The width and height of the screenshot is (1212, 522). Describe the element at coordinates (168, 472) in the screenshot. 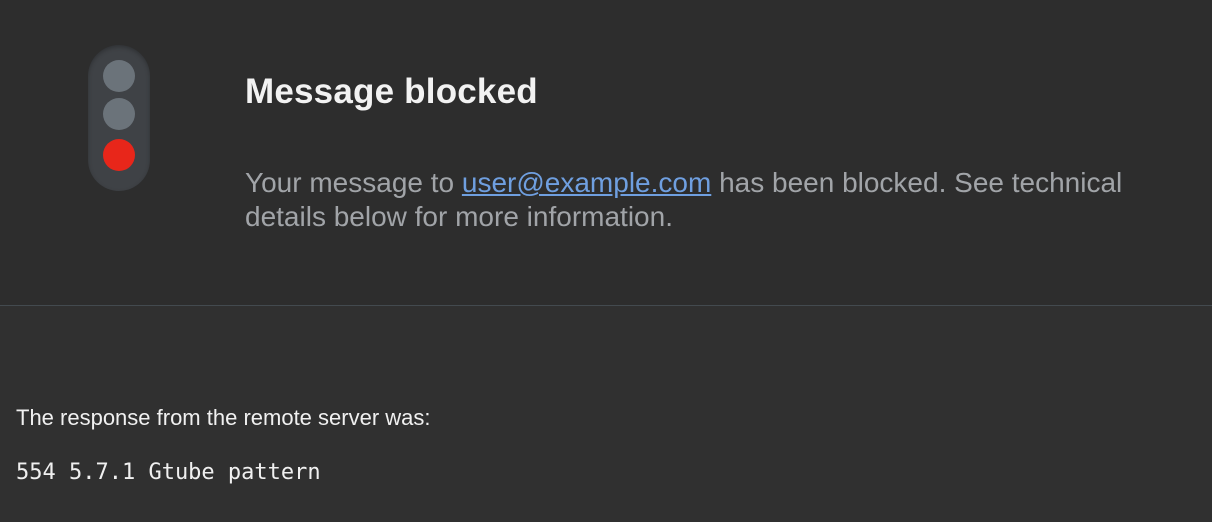

I see `response-code: 554 5.7.1 Gtube pattern` at that location.